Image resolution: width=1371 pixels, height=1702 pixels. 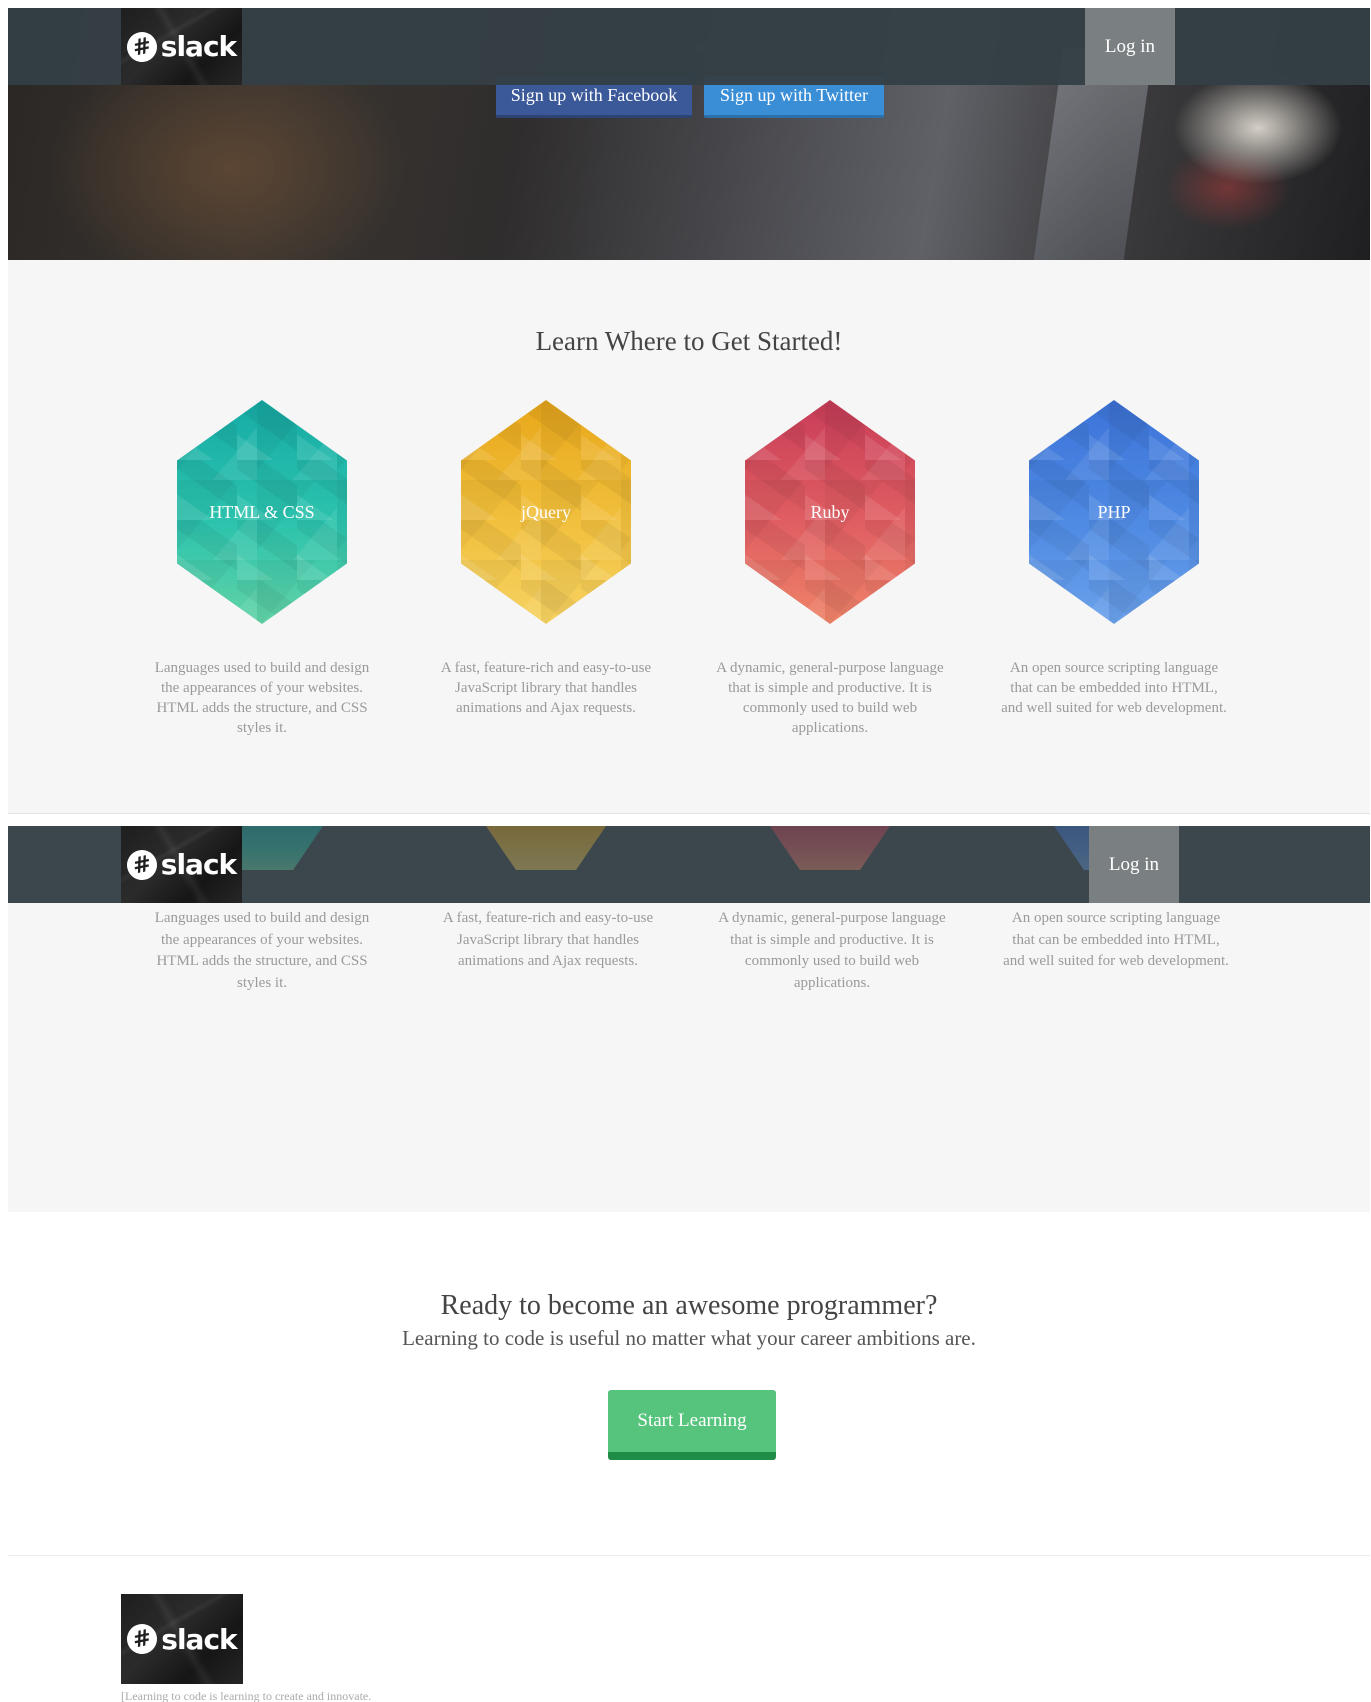 I want to click on jquery-hexagon-peek, so click(x=546, y=848).